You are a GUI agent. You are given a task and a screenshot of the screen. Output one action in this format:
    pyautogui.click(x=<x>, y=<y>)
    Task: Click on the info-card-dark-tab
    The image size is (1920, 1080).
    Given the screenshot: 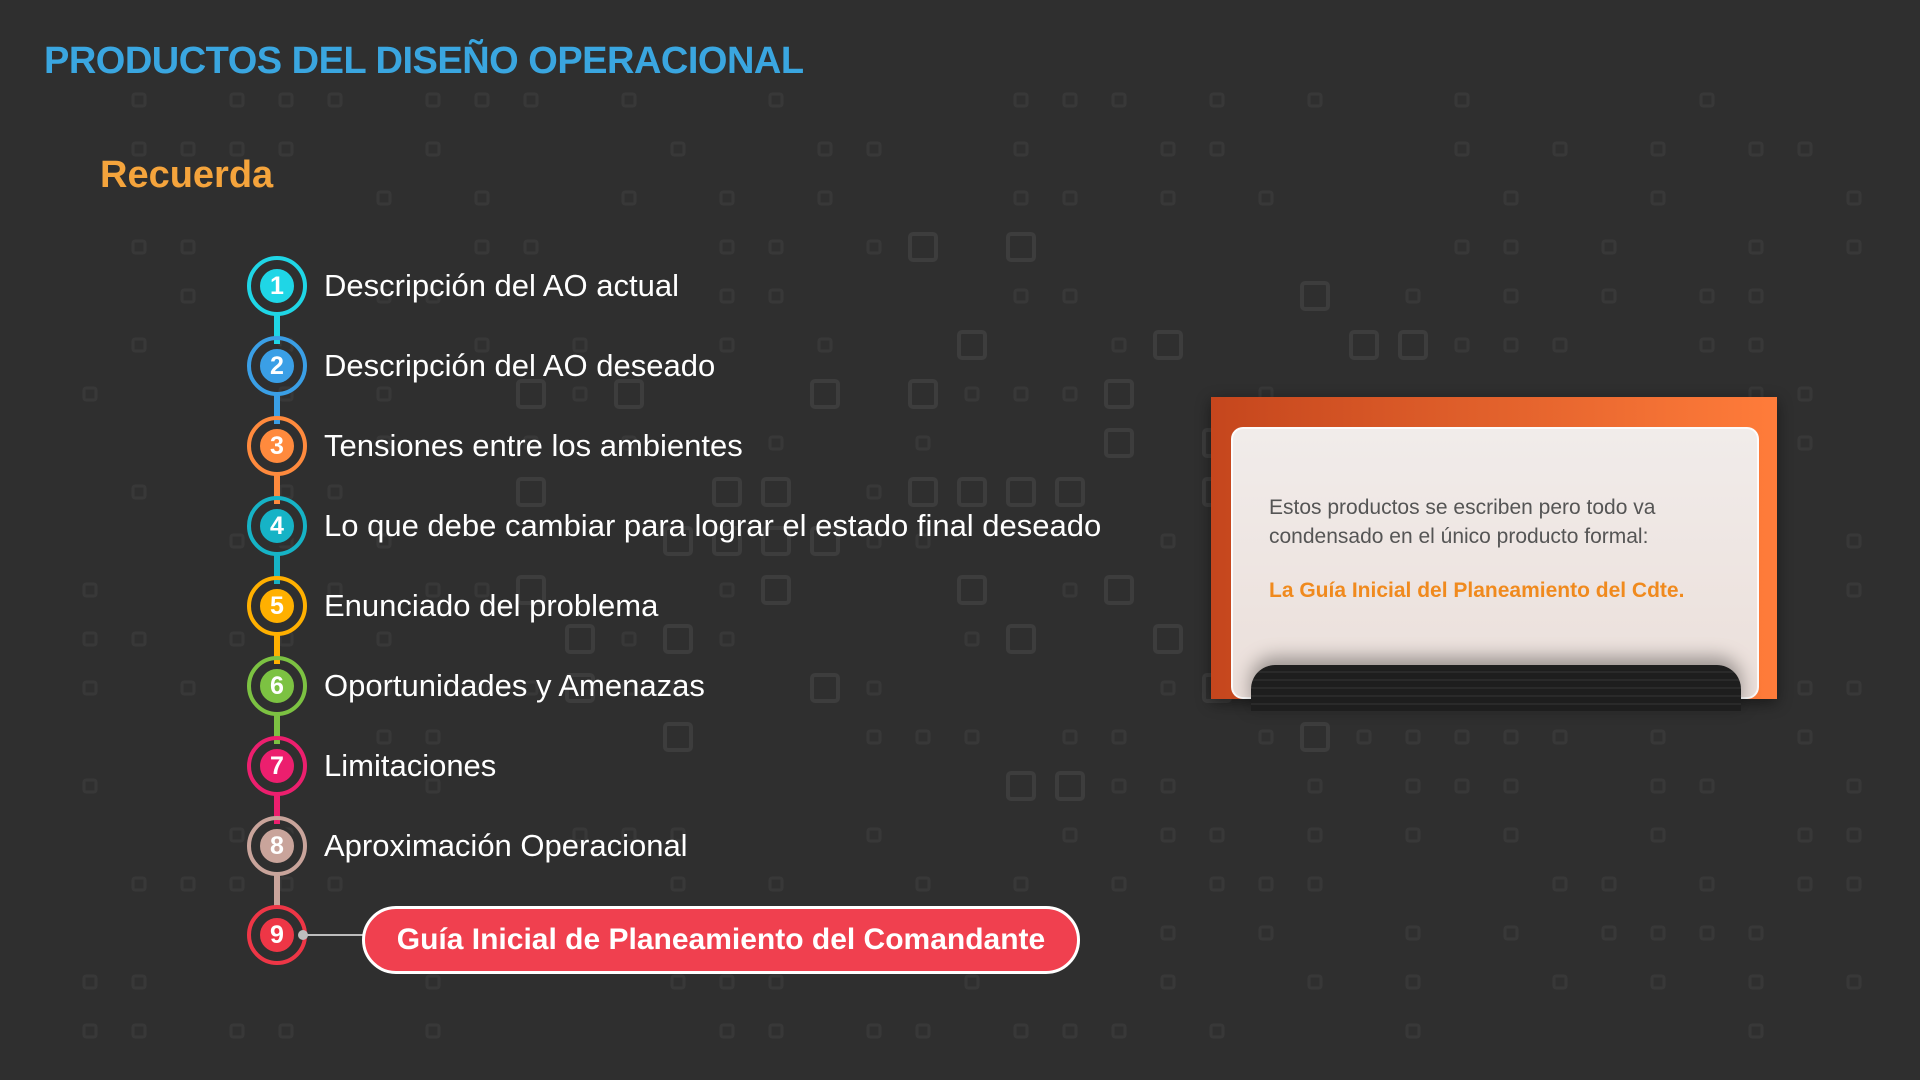 What is the action you would take?
    pyautogui.click(x=1496, y=689)
    